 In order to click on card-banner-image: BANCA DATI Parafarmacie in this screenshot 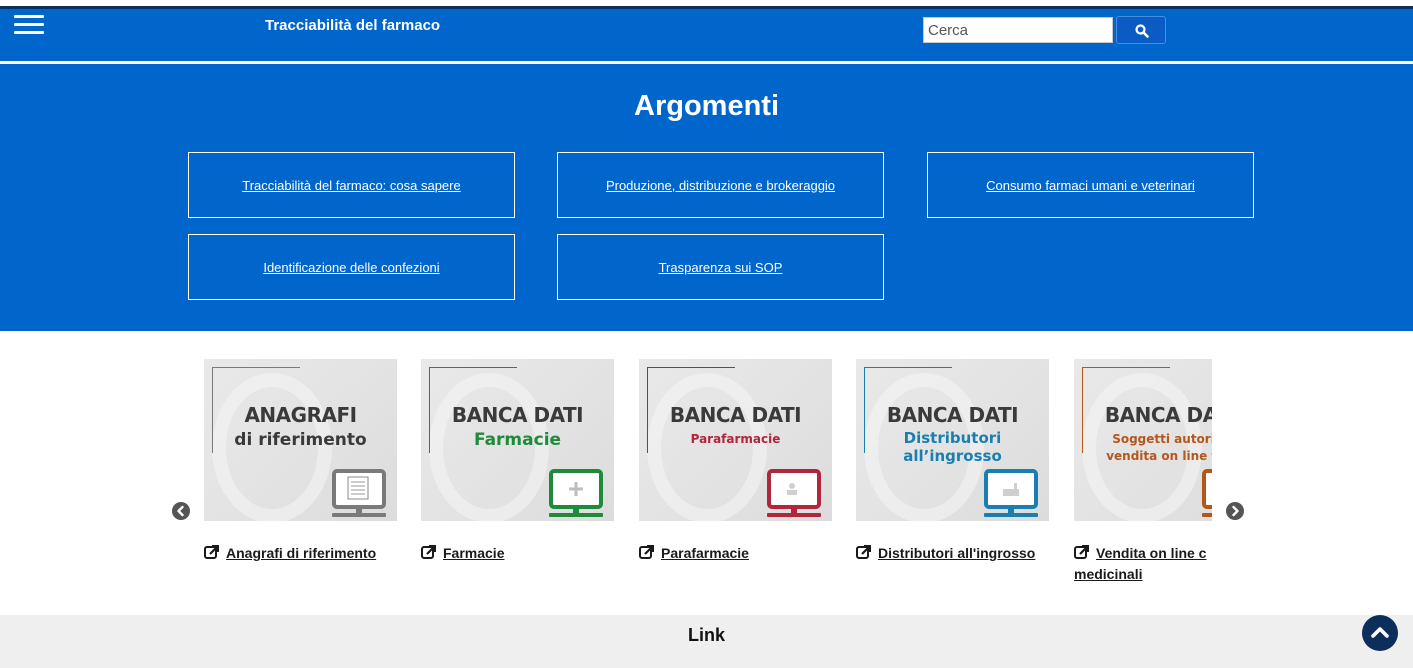, I will do `click(735, 440)`.